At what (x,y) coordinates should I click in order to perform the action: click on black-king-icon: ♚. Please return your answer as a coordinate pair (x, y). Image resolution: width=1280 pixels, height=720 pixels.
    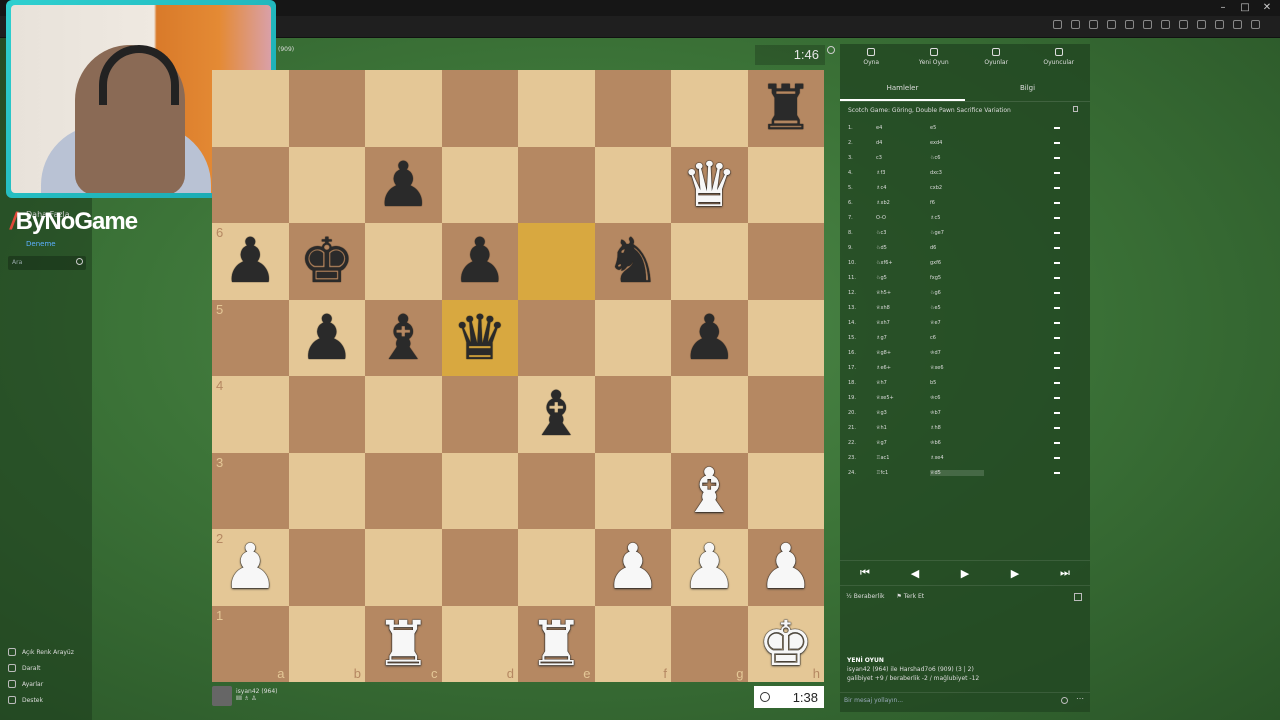
    Looking at the image, I should click on (327, 261).